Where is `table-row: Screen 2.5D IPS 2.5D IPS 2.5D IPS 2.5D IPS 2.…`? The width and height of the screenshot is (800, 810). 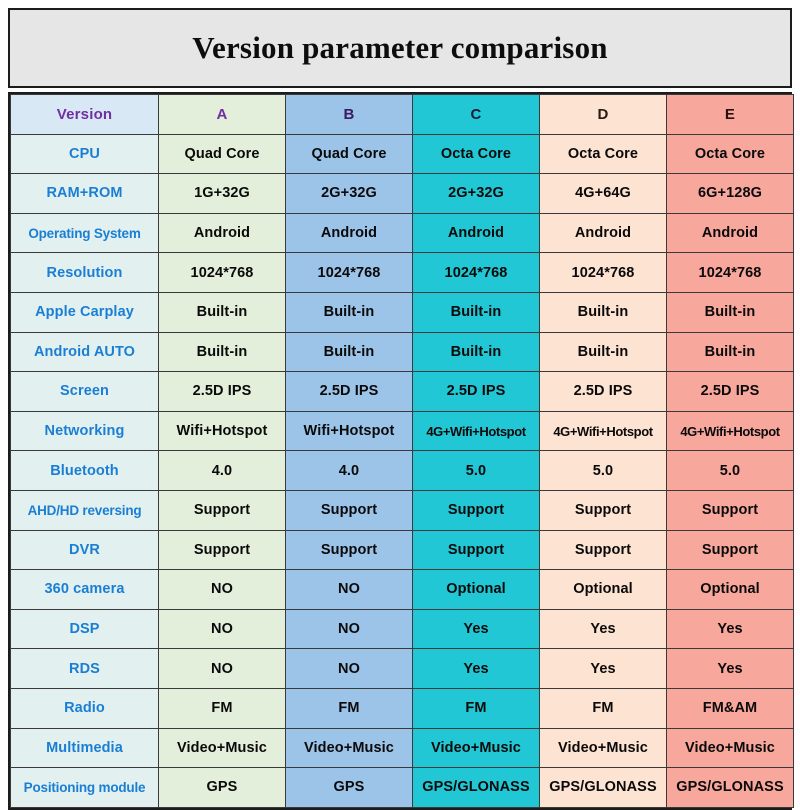
table-row: Screen 2.5D IPS 2.5D IPS 2.5D IPS 2.5D IPS 2.… is located at coordinates (402, 391).